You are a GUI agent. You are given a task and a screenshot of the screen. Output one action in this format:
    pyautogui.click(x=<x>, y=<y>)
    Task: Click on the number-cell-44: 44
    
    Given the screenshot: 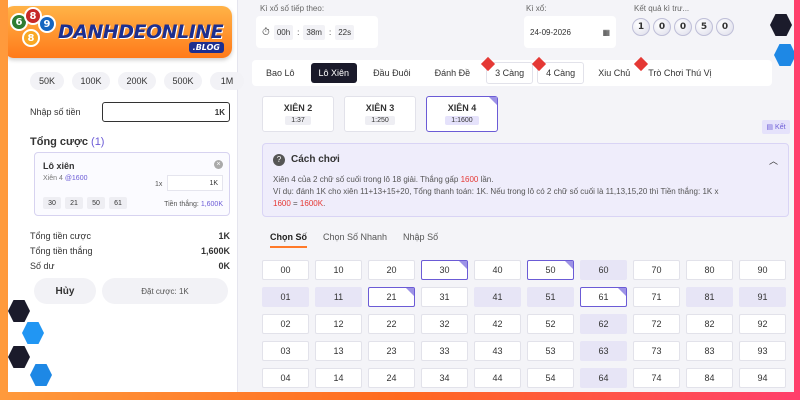 What is the action you would take?
    pyautogui.click(x=497, y=378)
    